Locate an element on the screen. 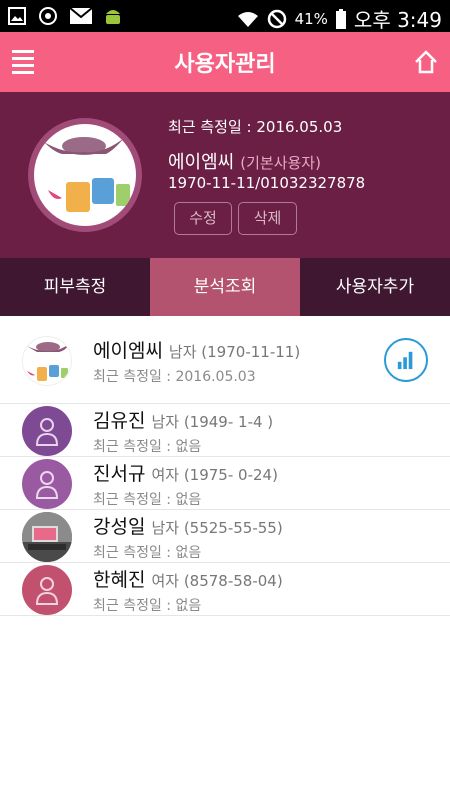 Image resolution: width=450 pixels, height=800 pixels. user-name-line: 김유진 남자 (1949- 1-4 ) is located at coordinates (183, 419).